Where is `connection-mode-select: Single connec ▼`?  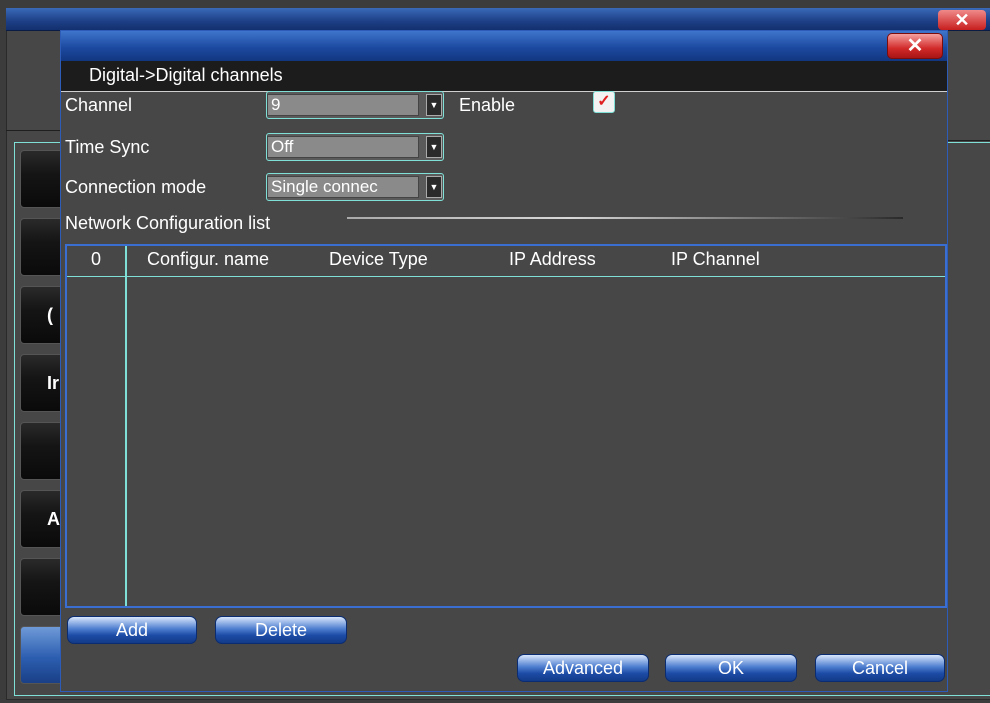 connection-mode-select: Single connec ▼ is located at coordinates (355, 187).